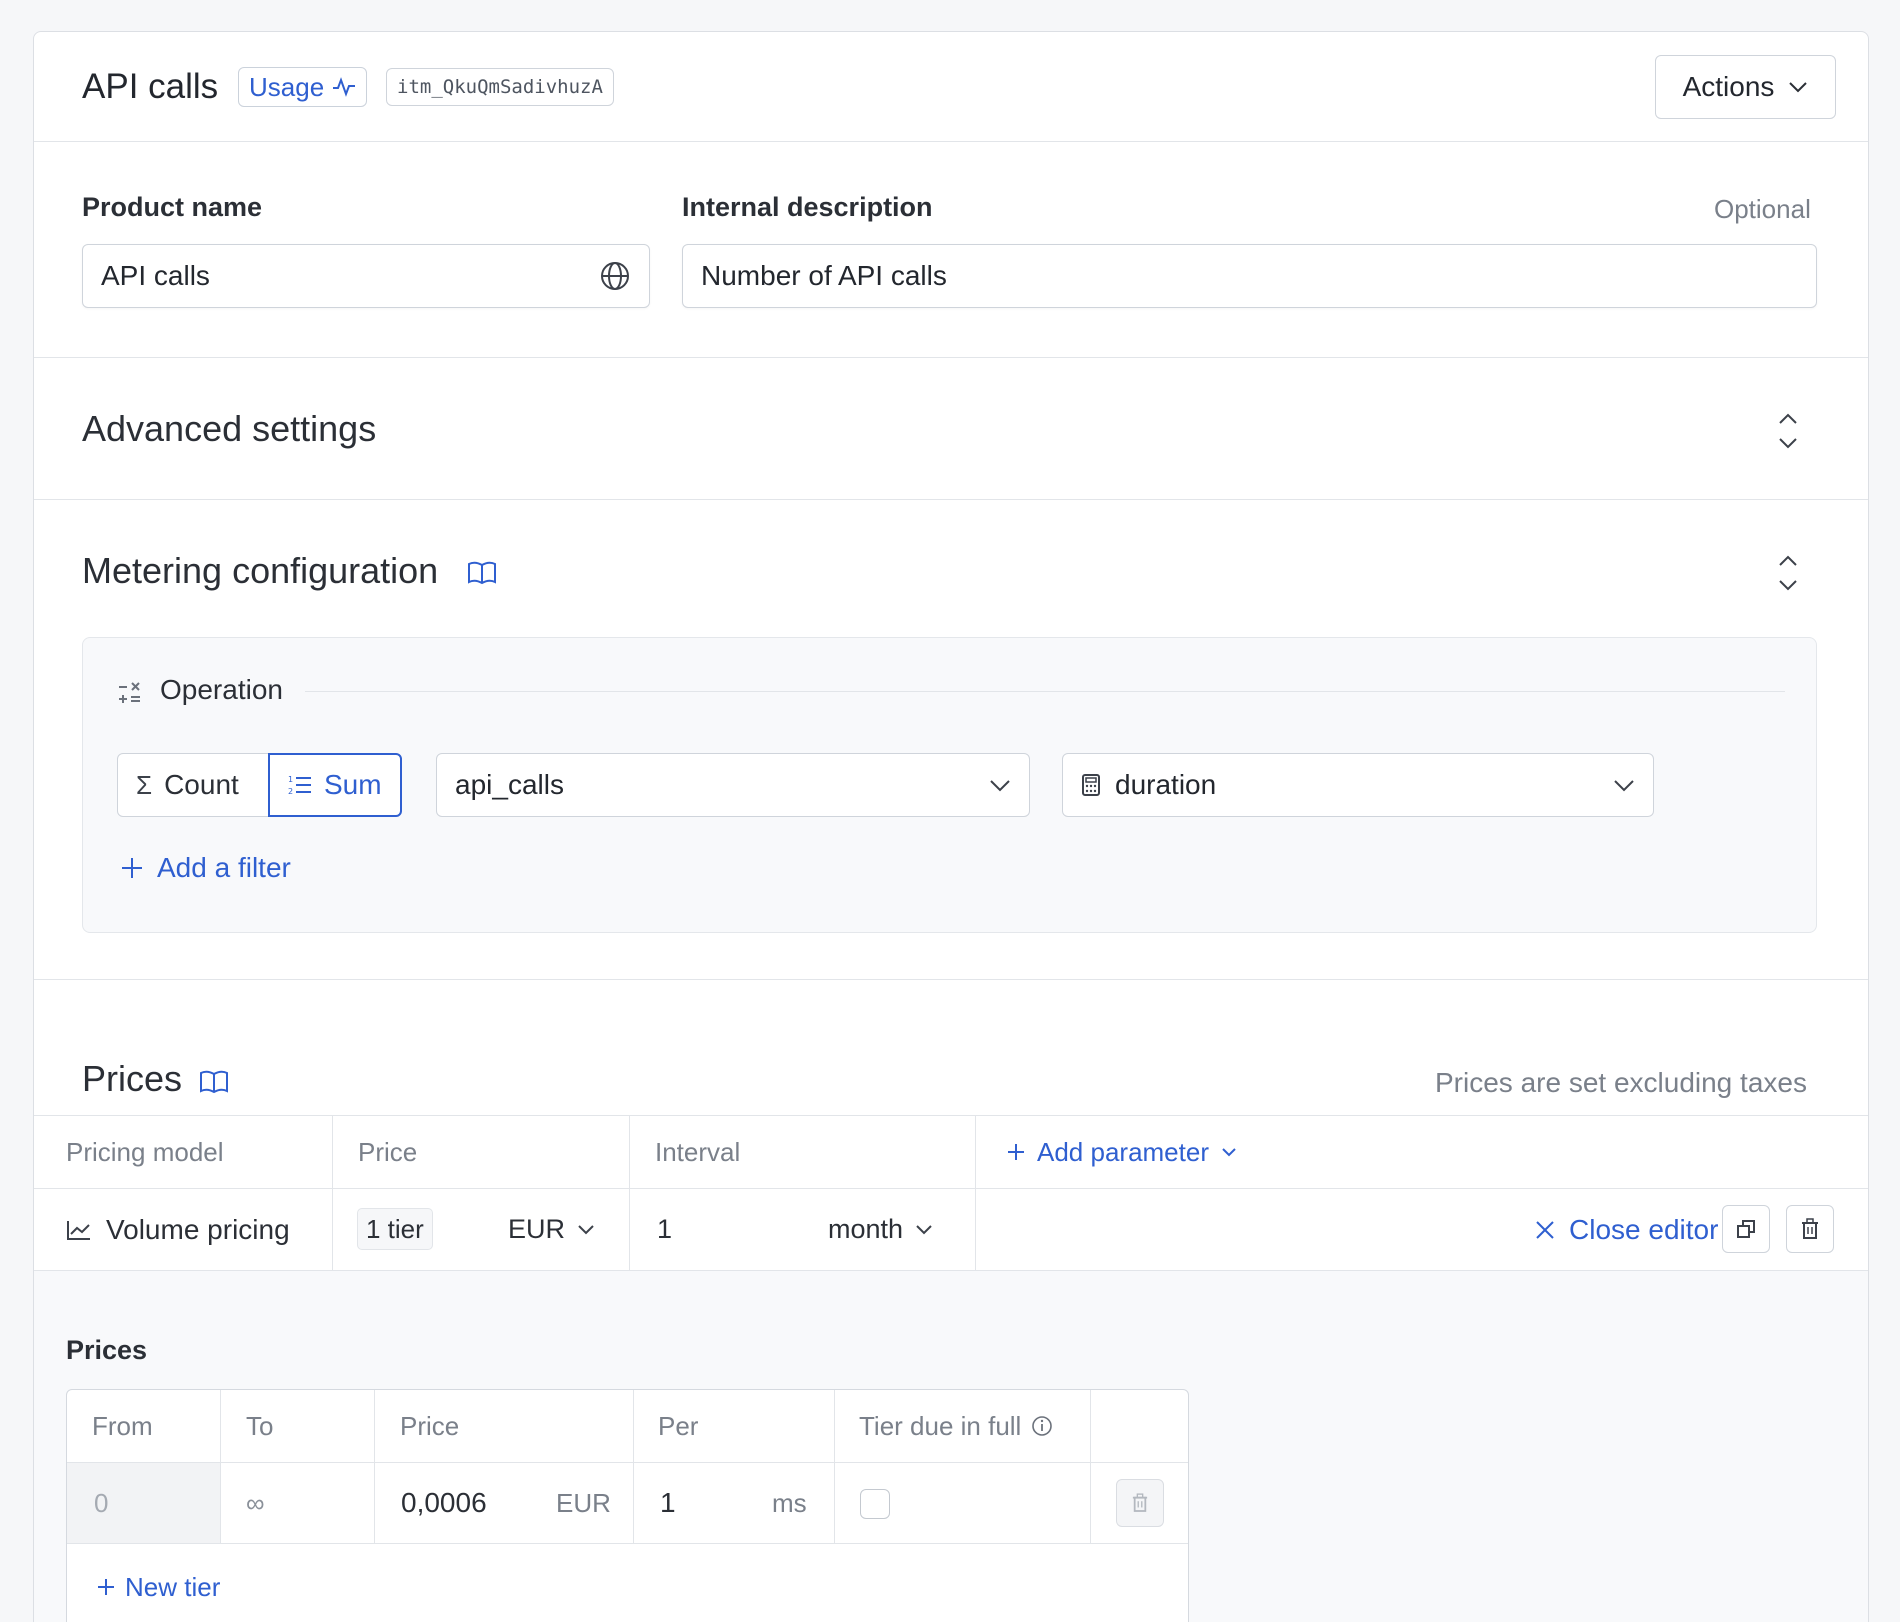 The height and width of the screenshot is (1622, 1900). Describe the element at coordinates (733, 785) in the screenshot. I see `event-select: api_calls` at that location.